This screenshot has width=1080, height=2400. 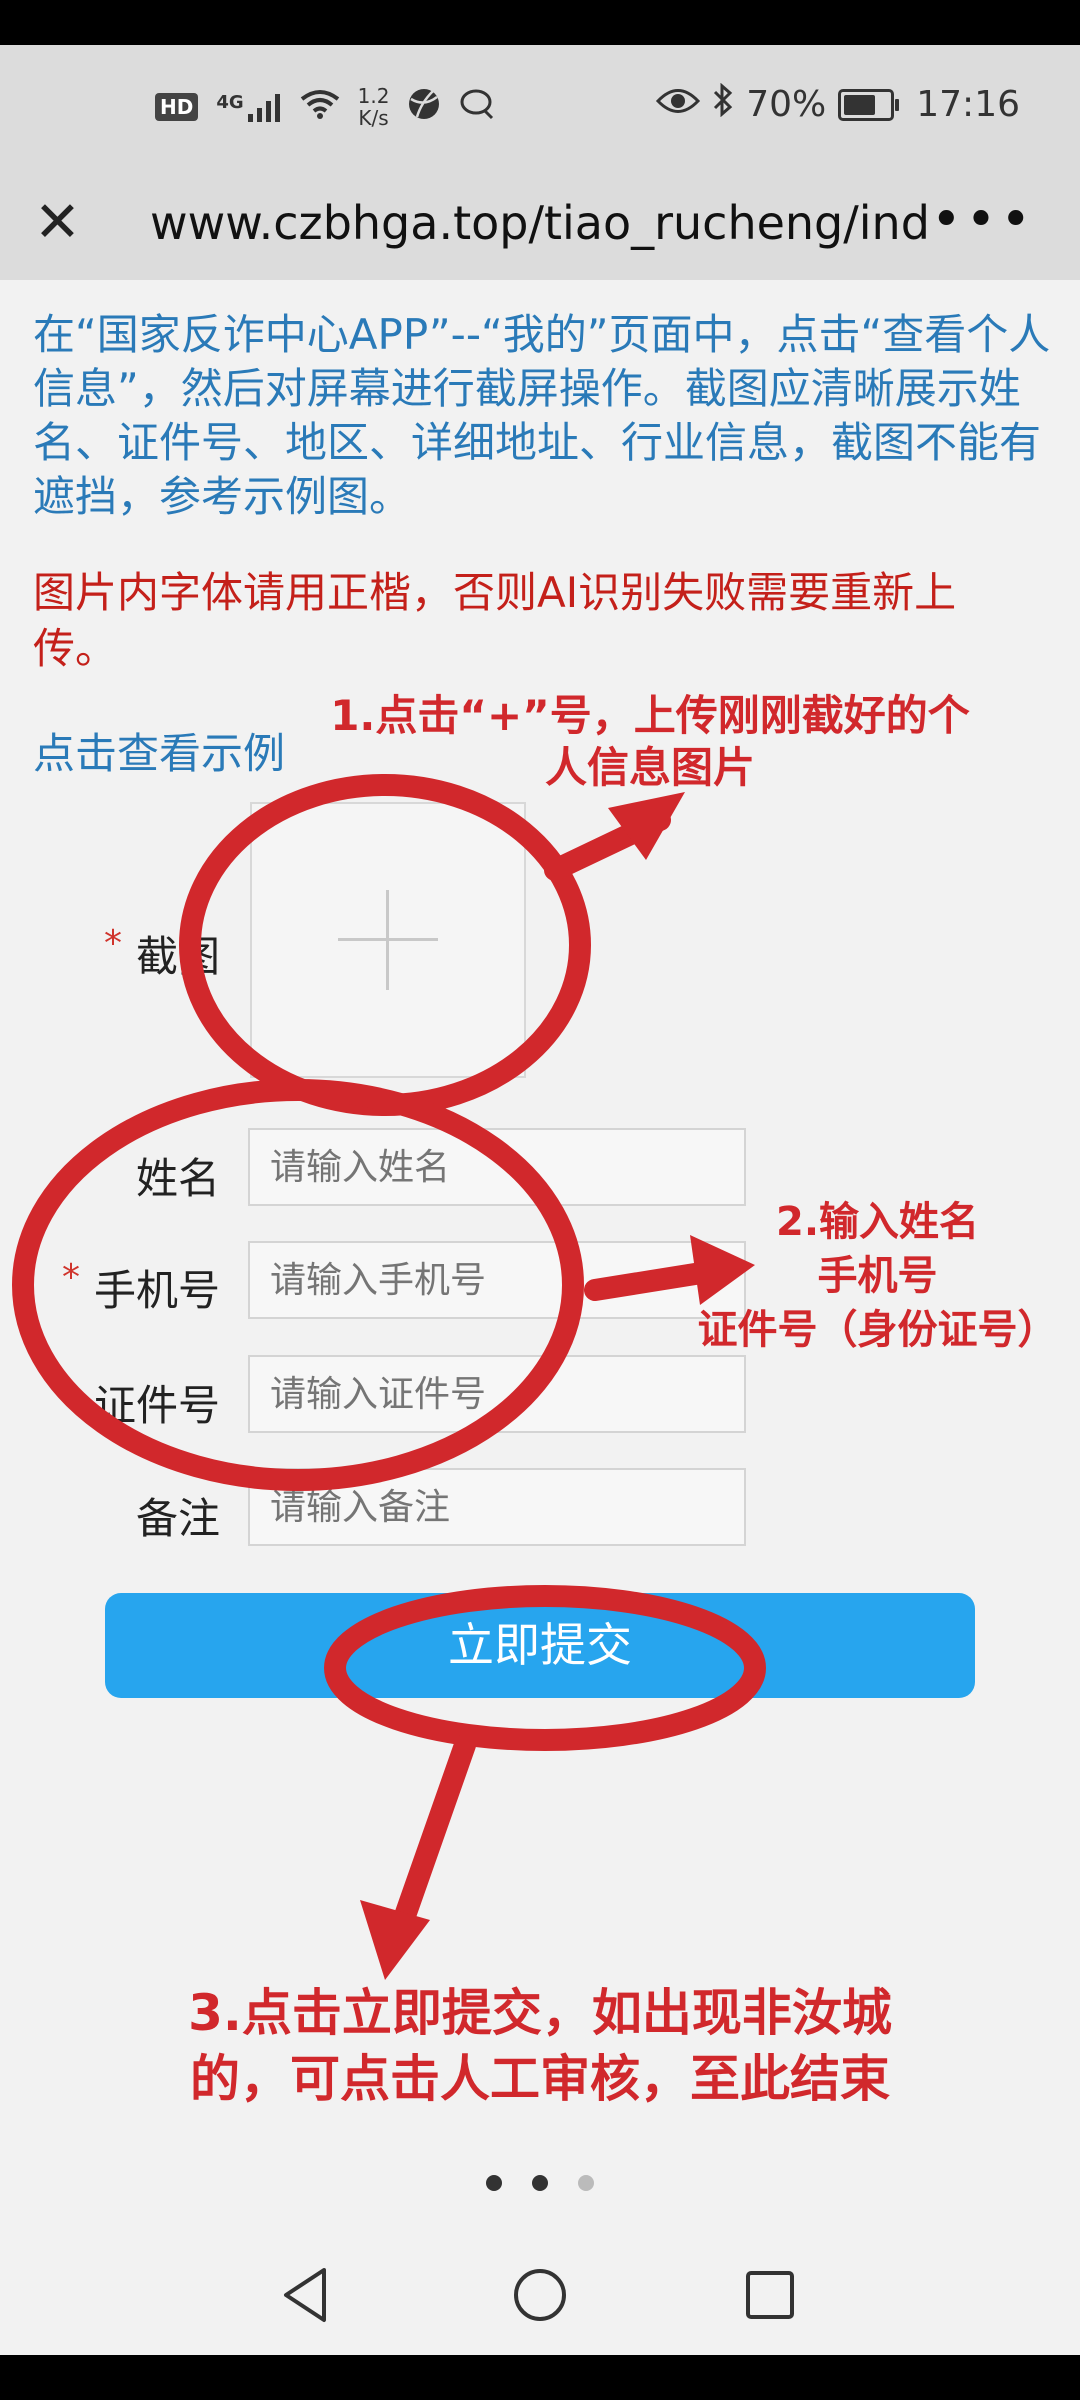 I want to click on annotation-step2-line1: 2.输入姓名, so click(x=877, y=1222).